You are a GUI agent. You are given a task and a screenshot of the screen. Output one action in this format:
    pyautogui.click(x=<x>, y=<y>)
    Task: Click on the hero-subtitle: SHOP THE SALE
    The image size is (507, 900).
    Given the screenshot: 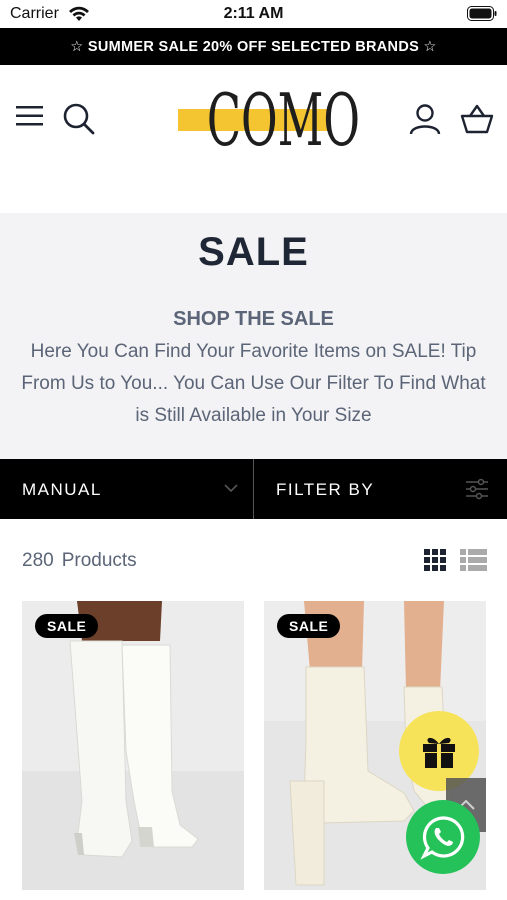 What is the action you would take?
    pyautogui.click(x=253, y=319)
    